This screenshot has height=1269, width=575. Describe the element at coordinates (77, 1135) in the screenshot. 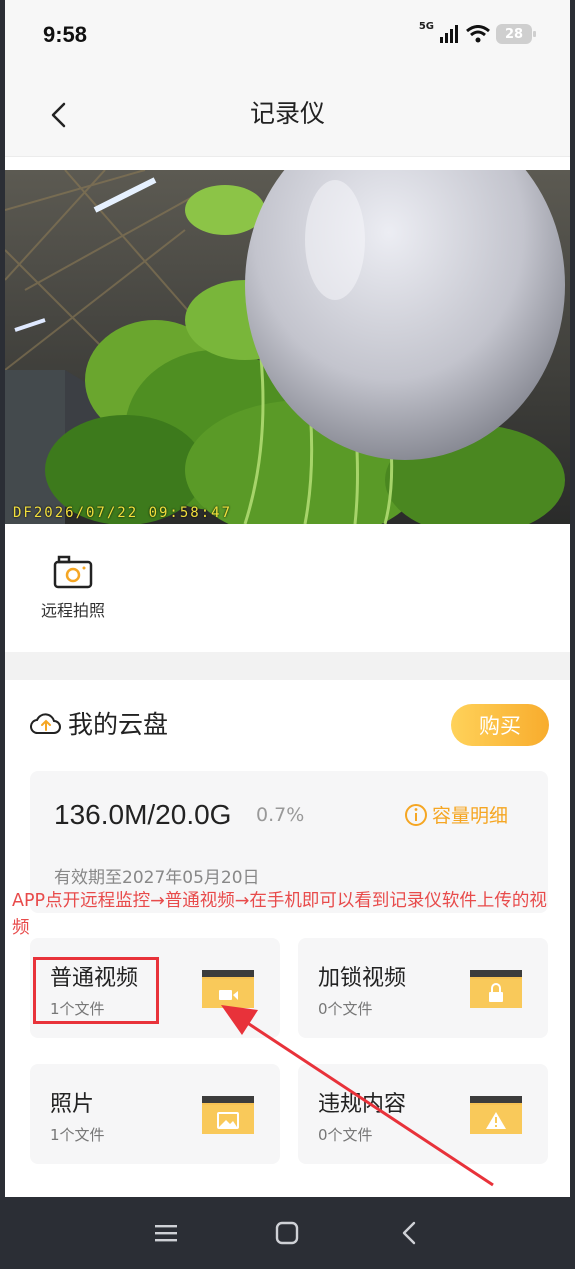

I see `tile-count: 1个文件` at that location.